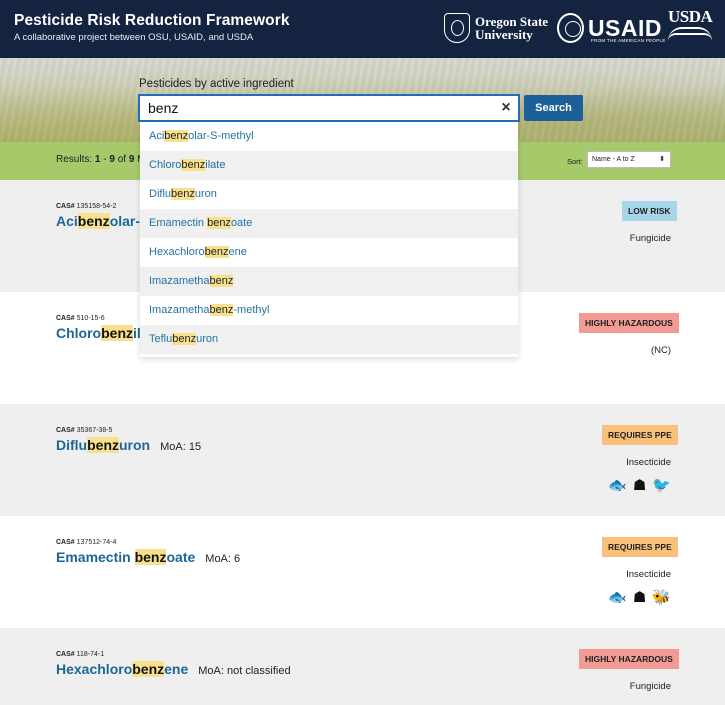 Image resolution: width=725 pixels, height=705 pixels. What do you see at coordinates (329, 339) in the screenshot?
I see `autocomplete-item: Teflubenzuron` at bounding box center [329, 339].